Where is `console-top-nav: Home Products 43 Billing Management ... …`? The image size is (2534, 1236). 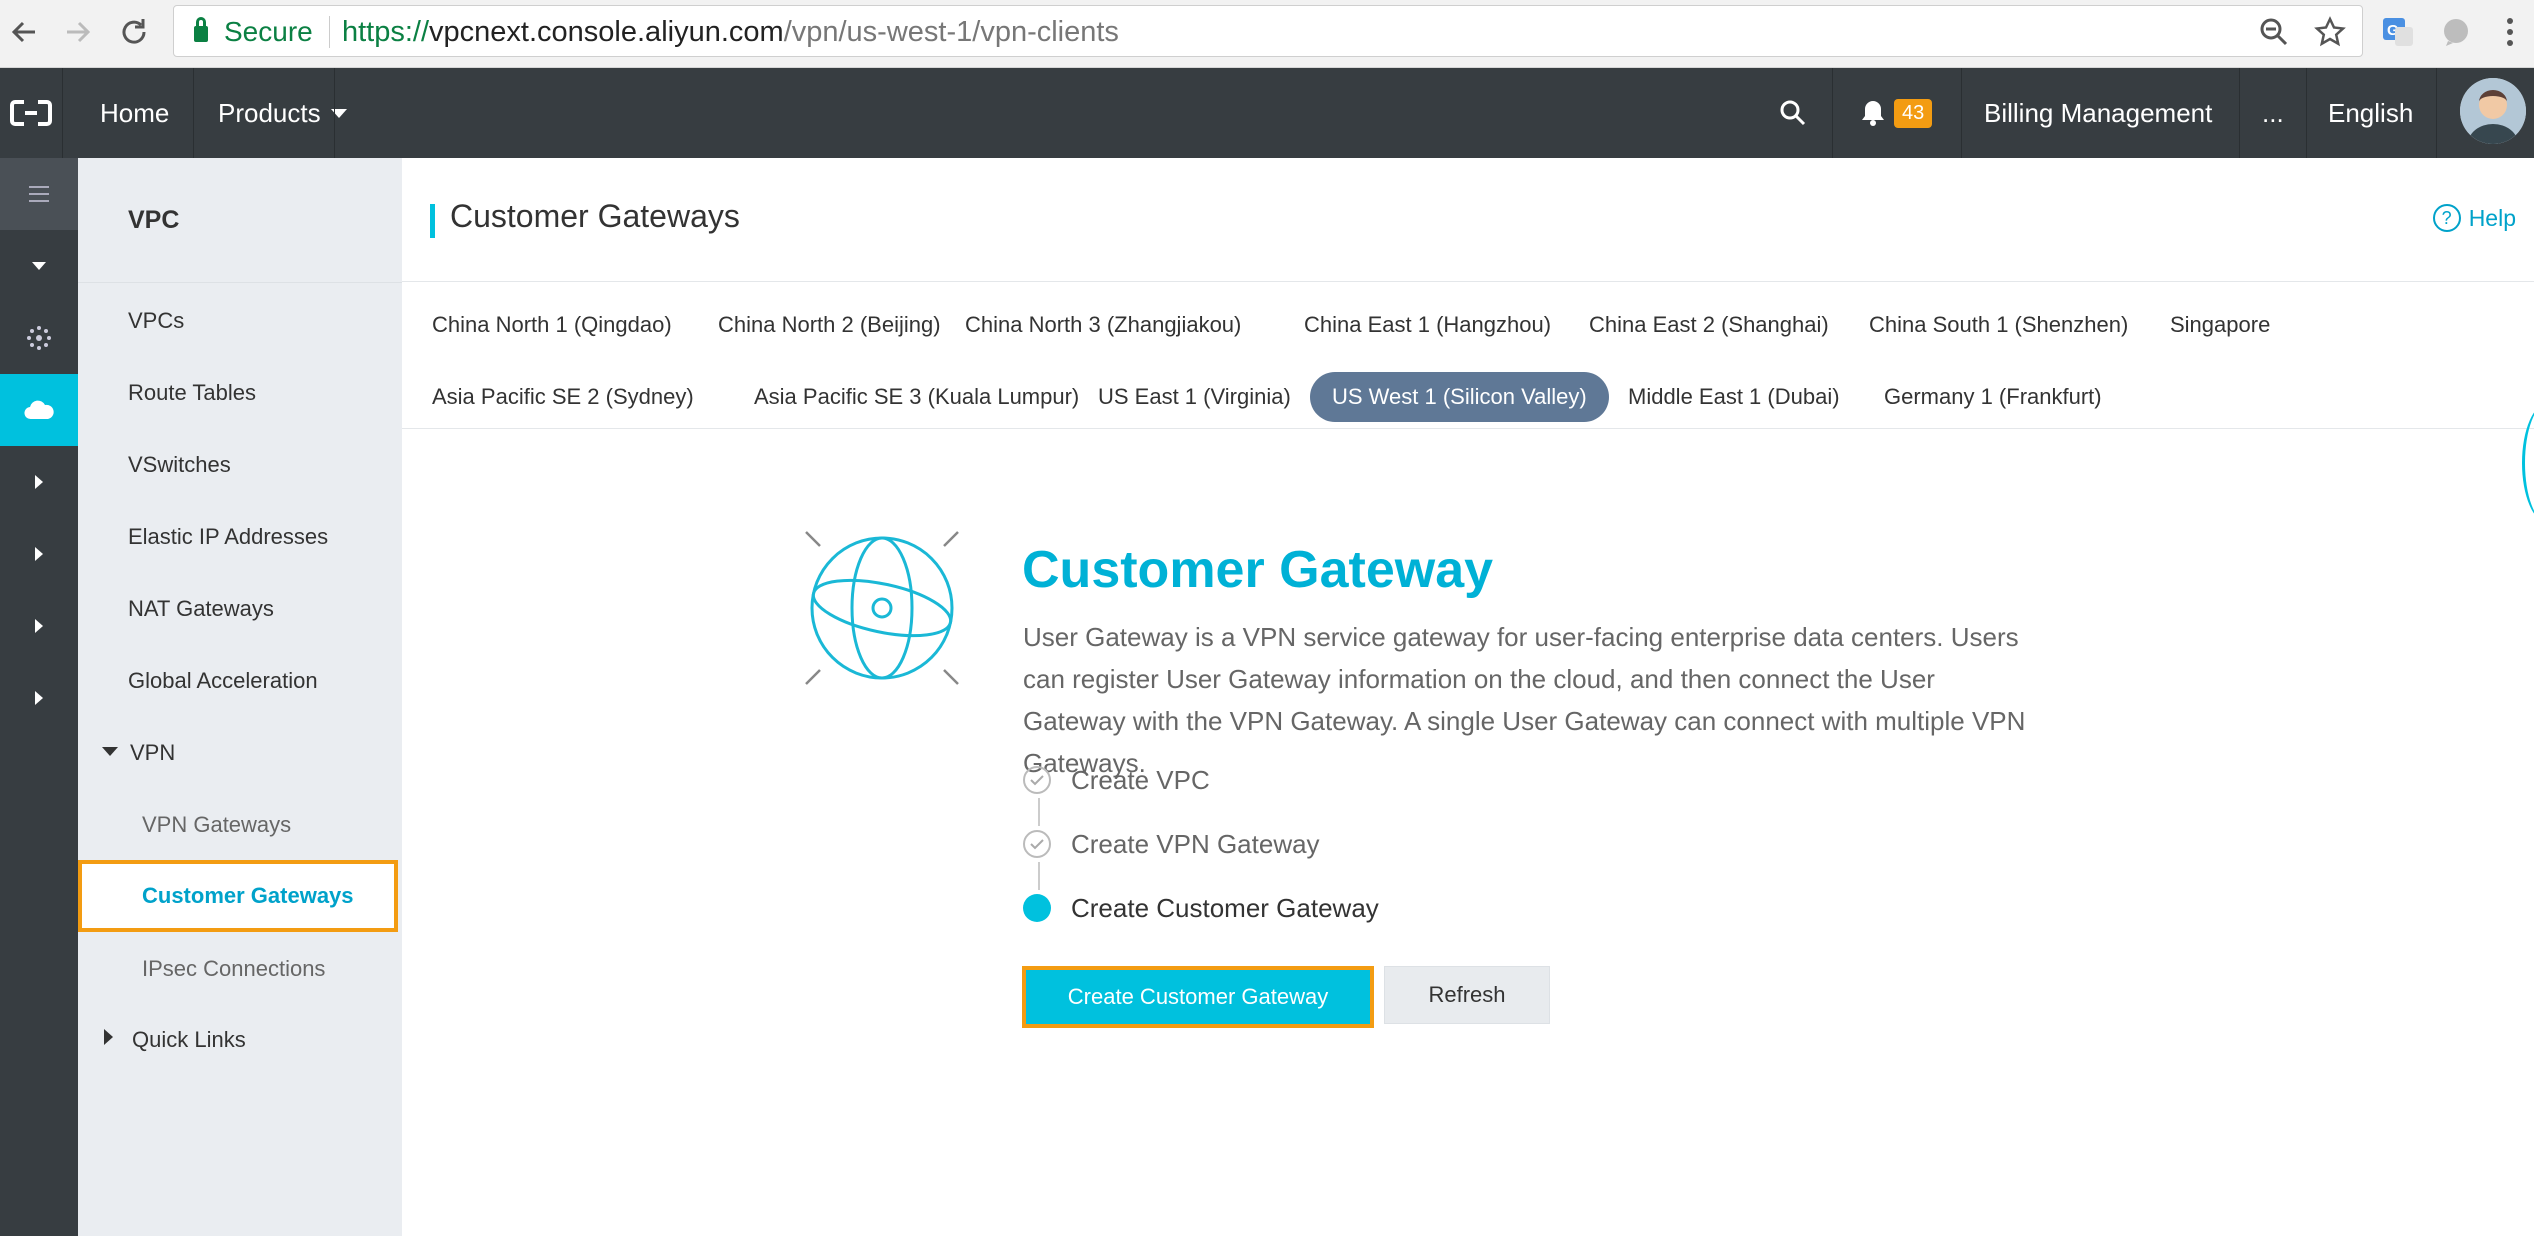
console-top-nav: Home Products 43 Billing Management ... … is located at coordinates (1267, 113).